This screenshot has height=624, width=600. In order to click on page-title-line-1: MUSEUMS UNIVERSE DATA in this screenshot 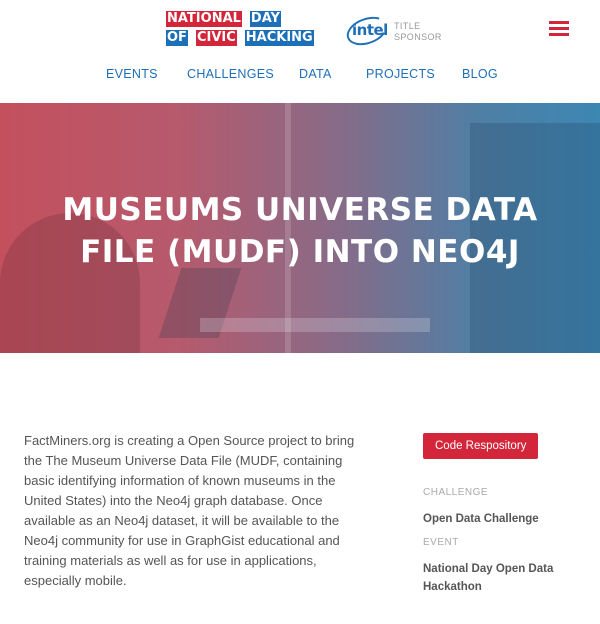, I will do `click(300, 210)`.